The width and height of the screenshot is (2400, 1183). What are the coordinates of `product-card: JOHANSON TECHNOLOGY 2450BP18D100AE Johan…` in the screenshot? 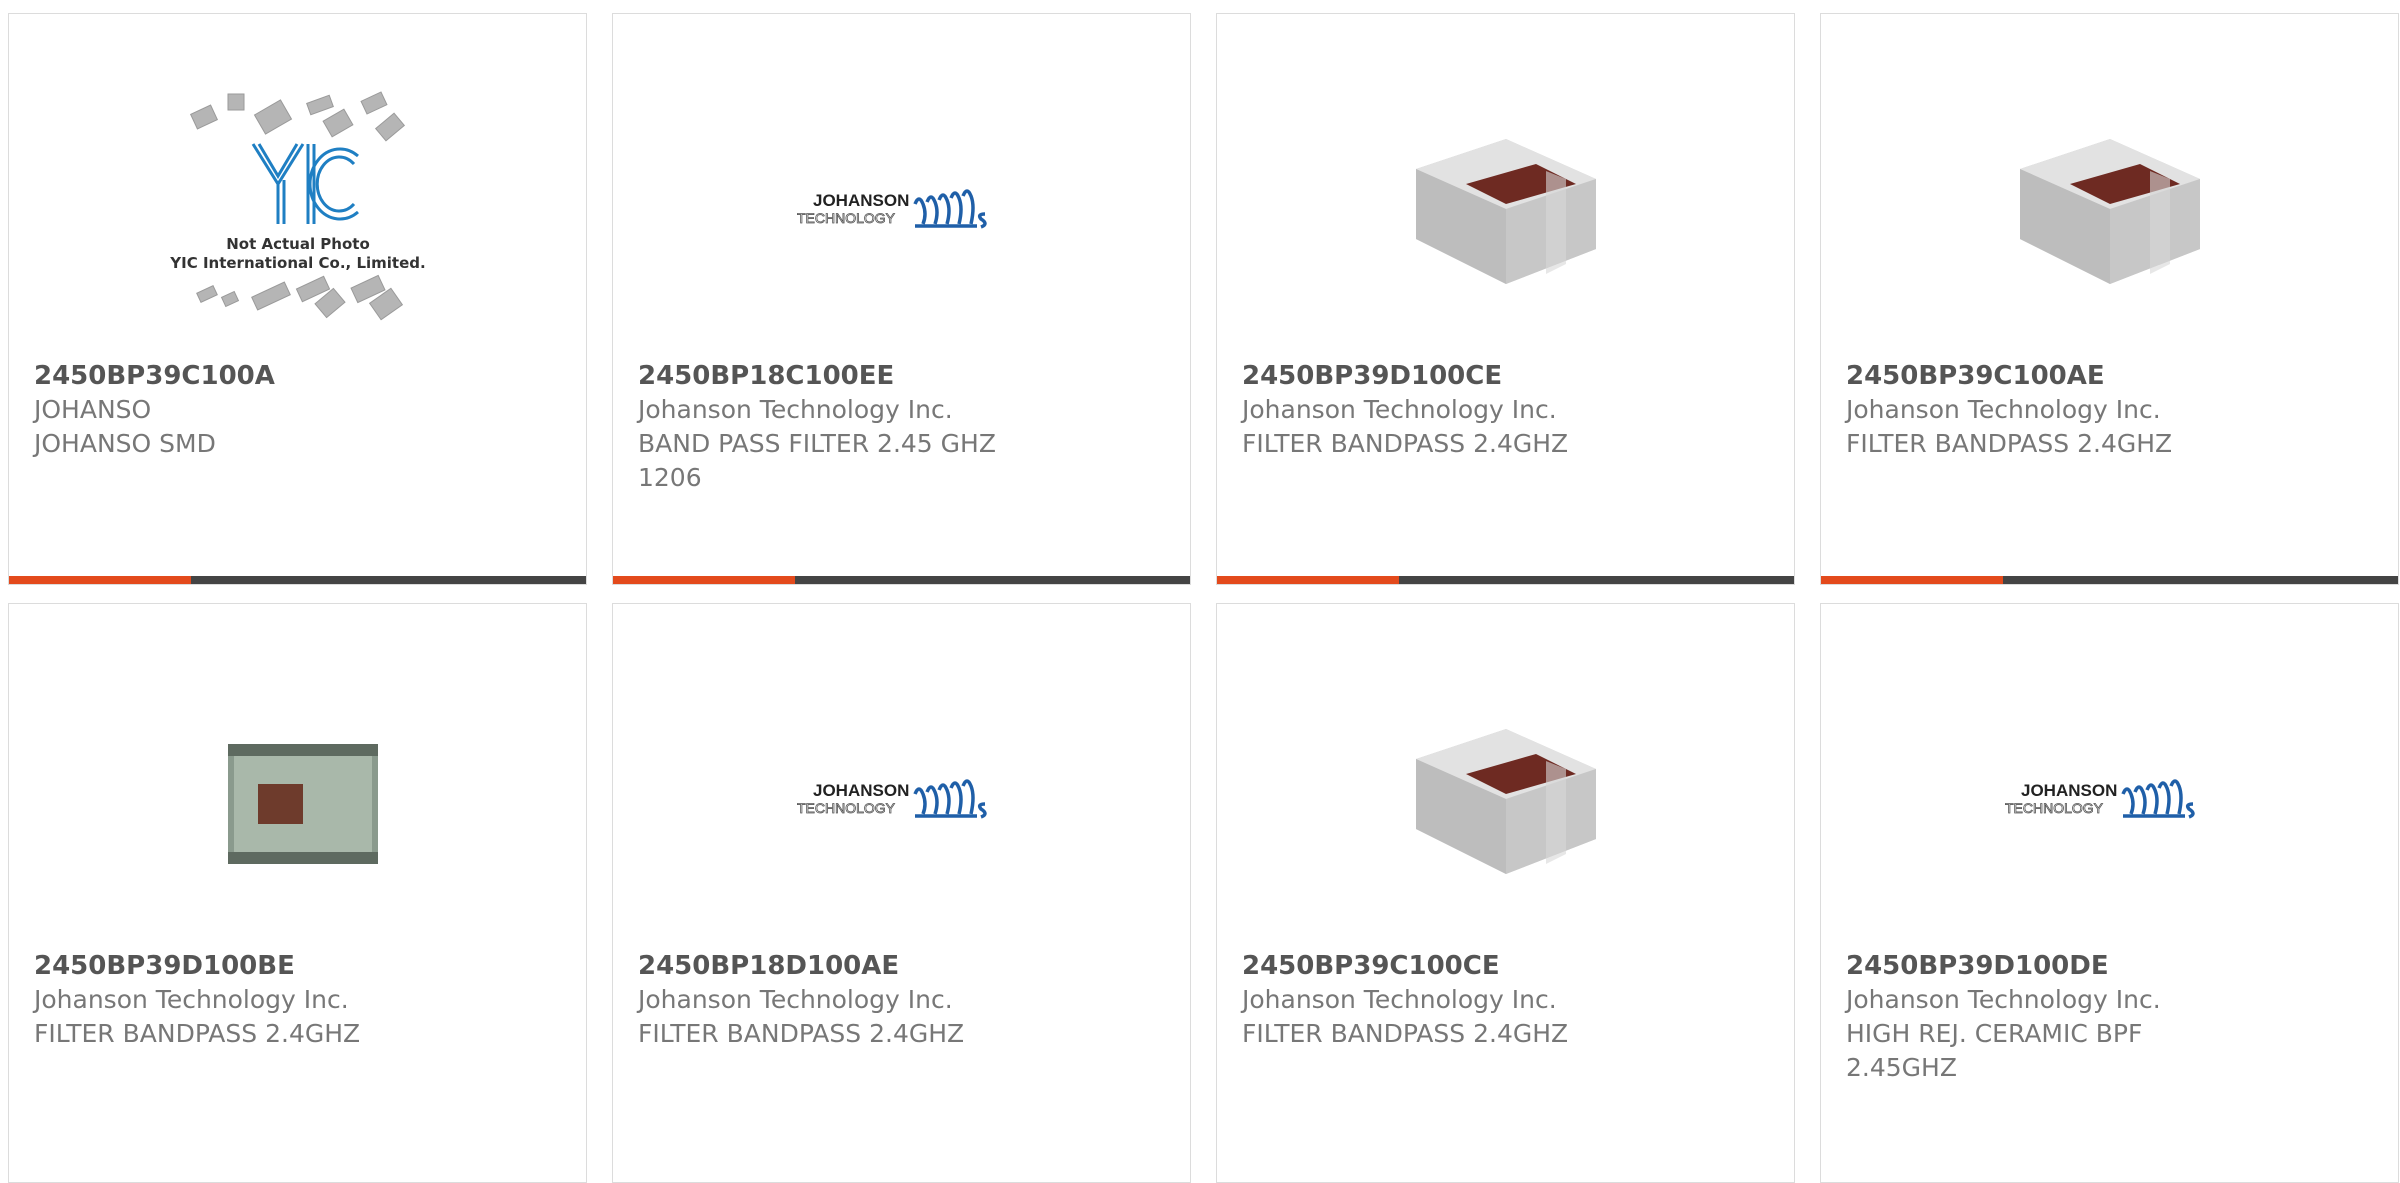 It's located at (901, 893).